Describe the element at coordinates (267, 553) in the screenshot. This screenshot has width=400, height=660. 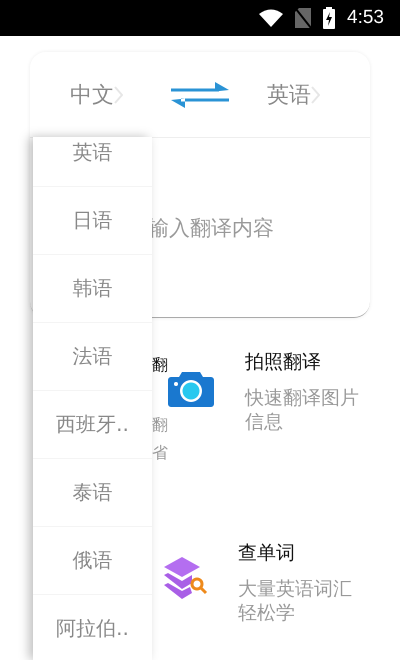
I see `feature-title: 查单词` at that location.